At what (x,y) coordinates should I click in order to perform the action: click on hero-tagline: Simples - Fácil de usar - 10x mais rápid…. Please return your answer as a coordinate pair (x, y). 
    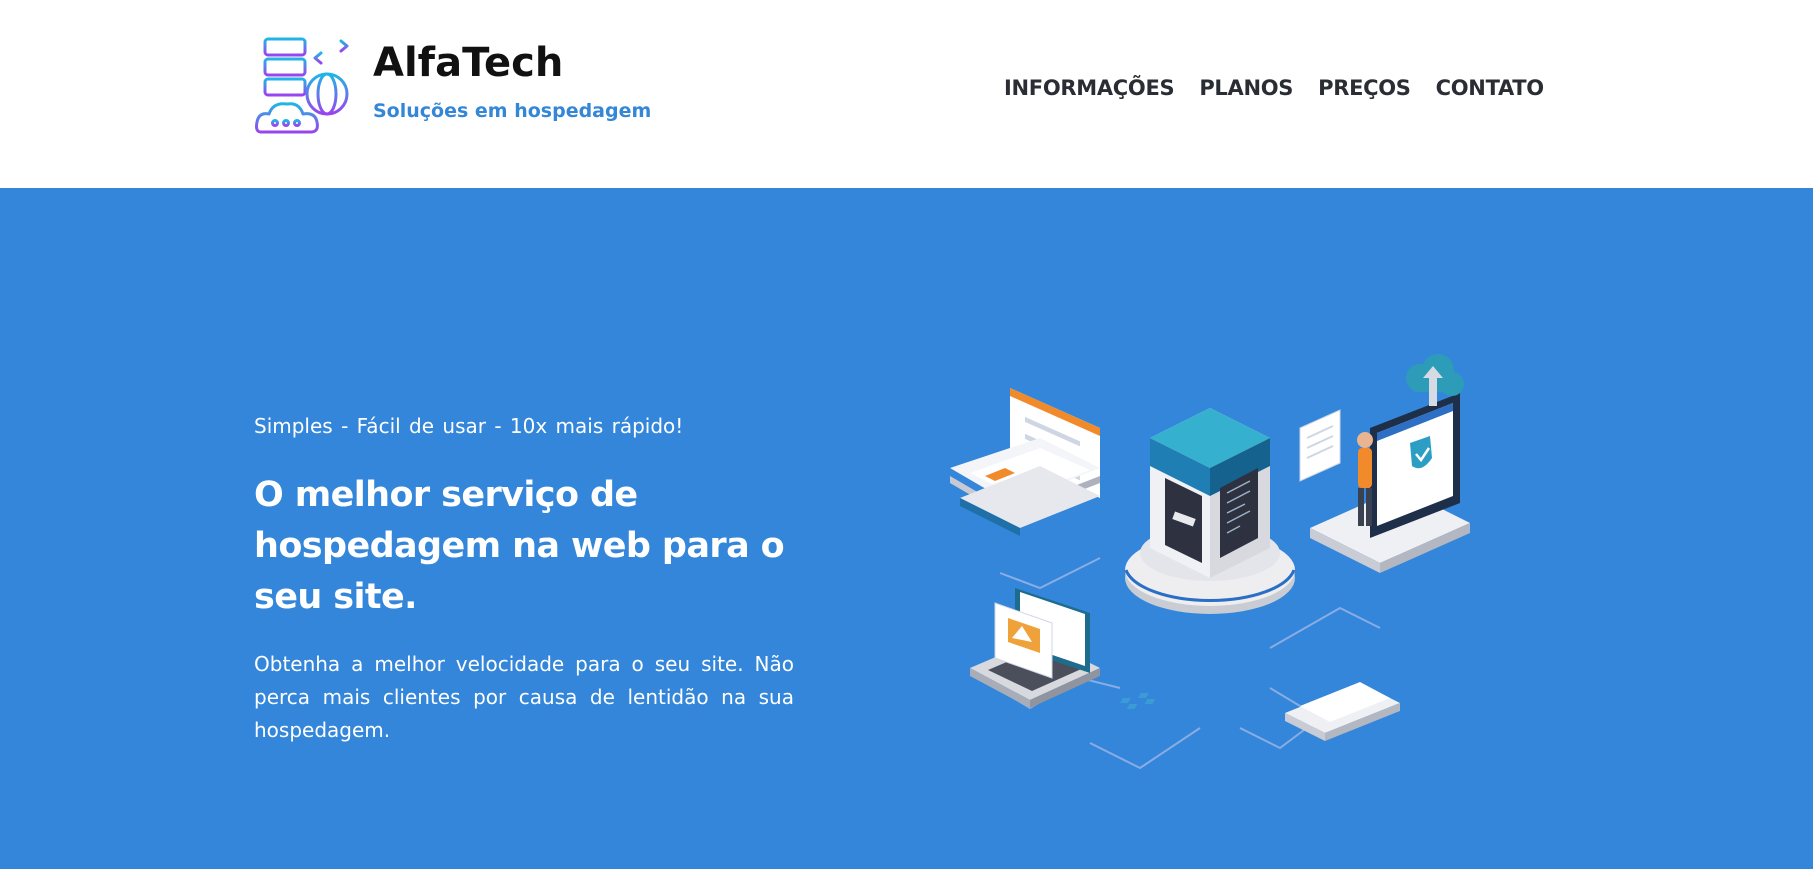
    Looking at the image, I should click on (469, 426).